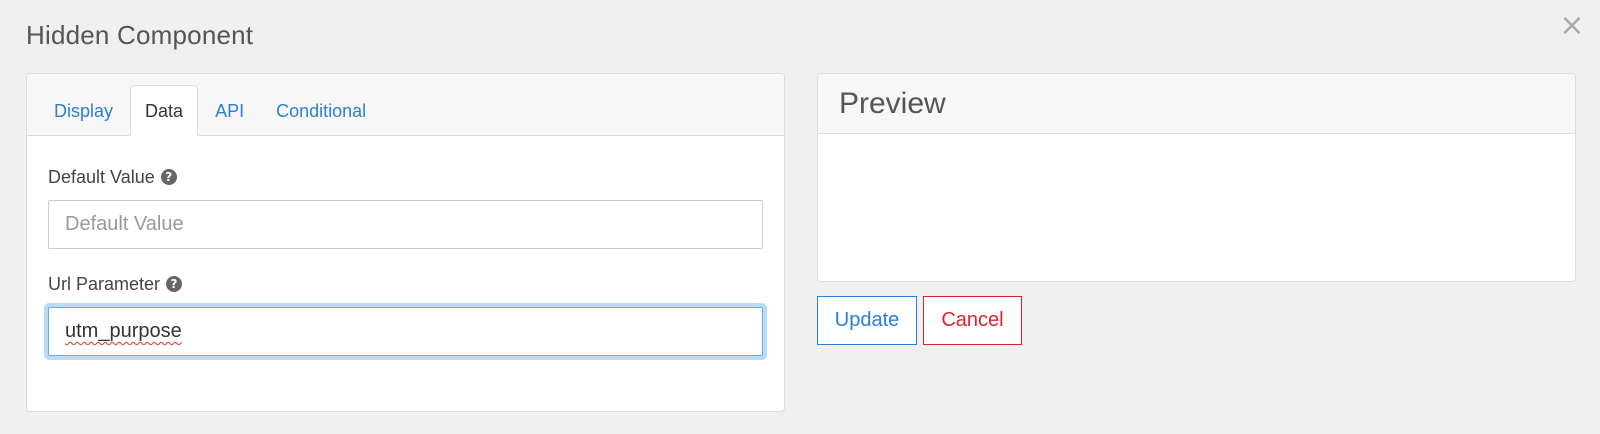 This screenshot has height=434, width=1600. Describe the element at coordinates (83, 110) in the screenshot. I see `tab-display: Display` at that location.